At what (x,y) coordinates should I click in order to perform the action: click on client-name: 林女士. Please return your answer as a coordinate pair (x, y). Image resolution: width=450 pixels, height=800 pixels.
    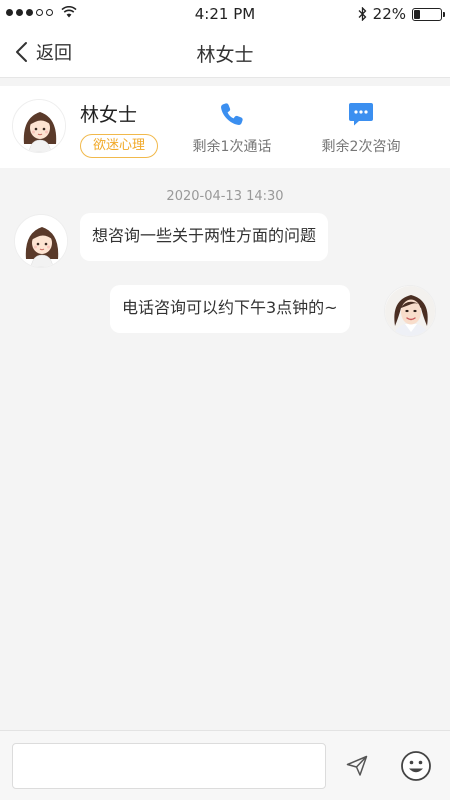
    Looking at the image, I should click on (109, 115).